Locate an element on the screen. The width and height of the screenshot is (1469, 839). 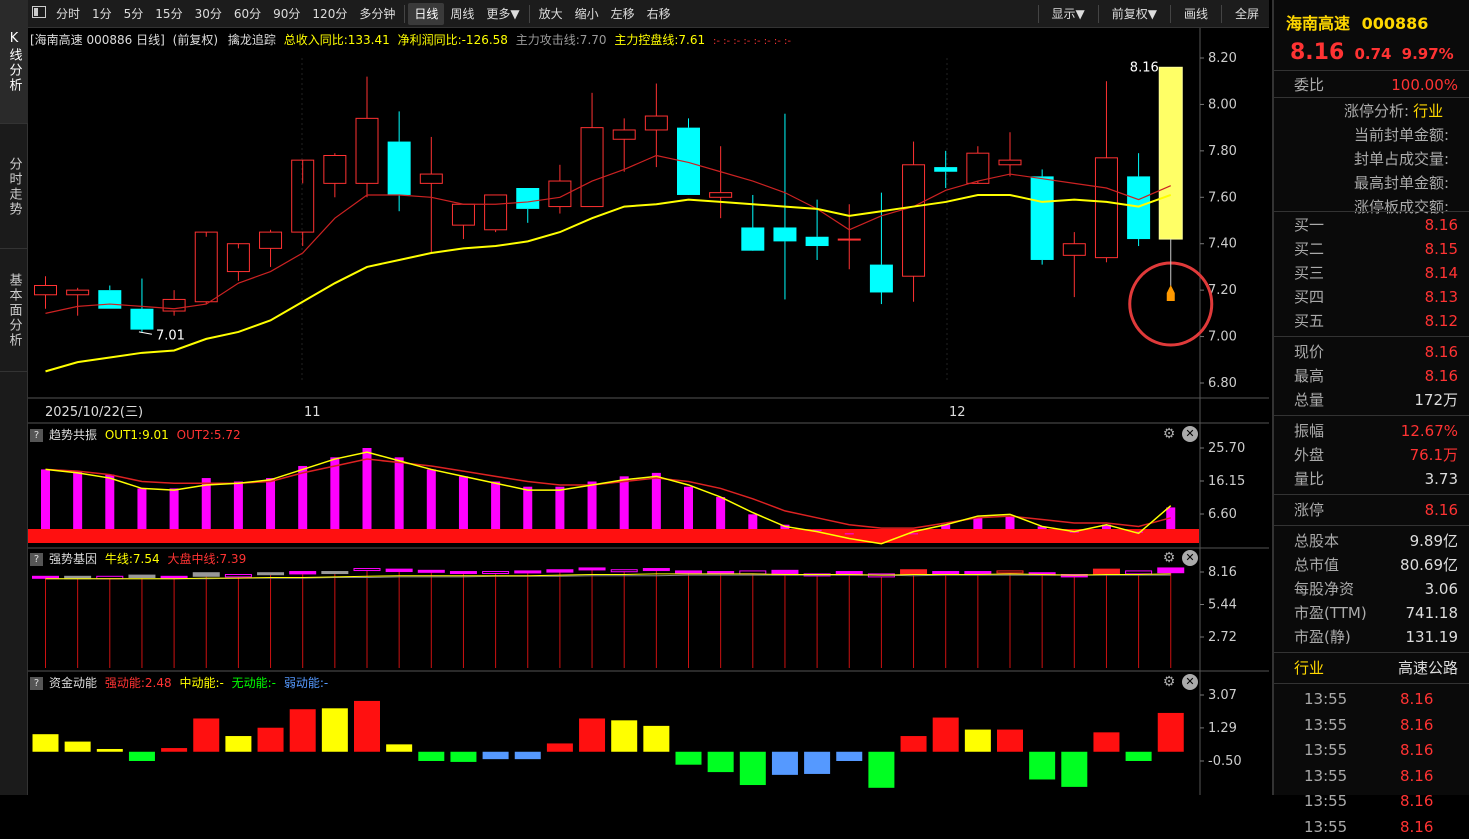
month-label: 11 is located at coordinates (312, 412).